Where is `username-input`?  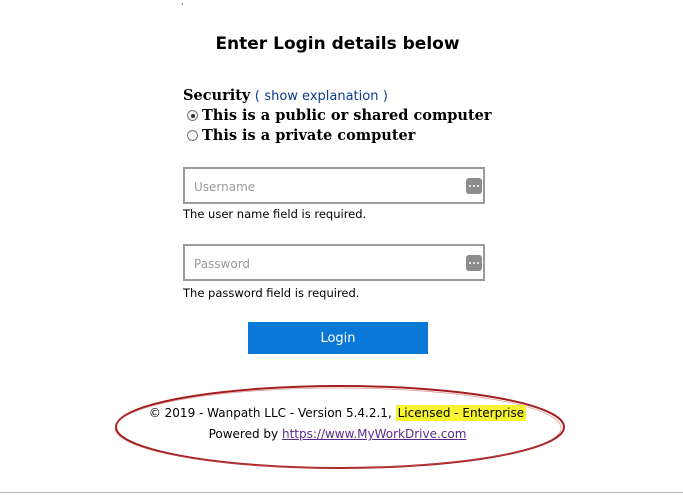
username-input is located at coordinates (324, 187).